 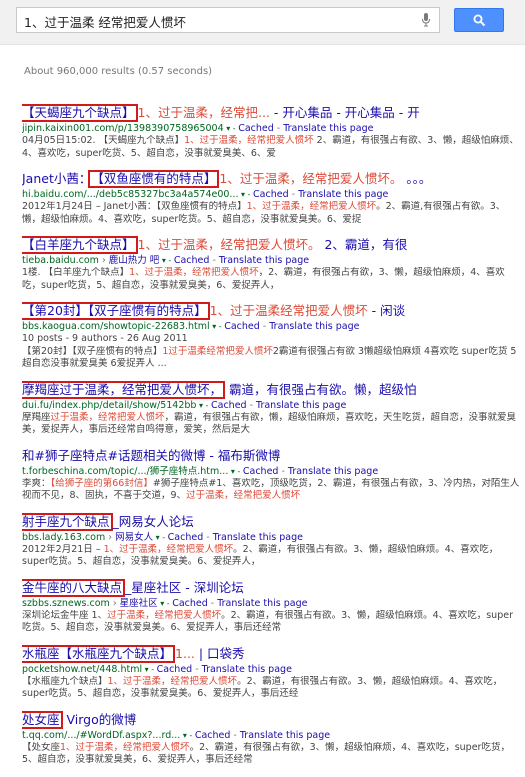 What do you see at coordinates (272, 653) in the screenshot?
I see `result-title: 水瓶座【水瓶座九个缺点】 1... | 口袋秀` at bounding box center [272, 653].